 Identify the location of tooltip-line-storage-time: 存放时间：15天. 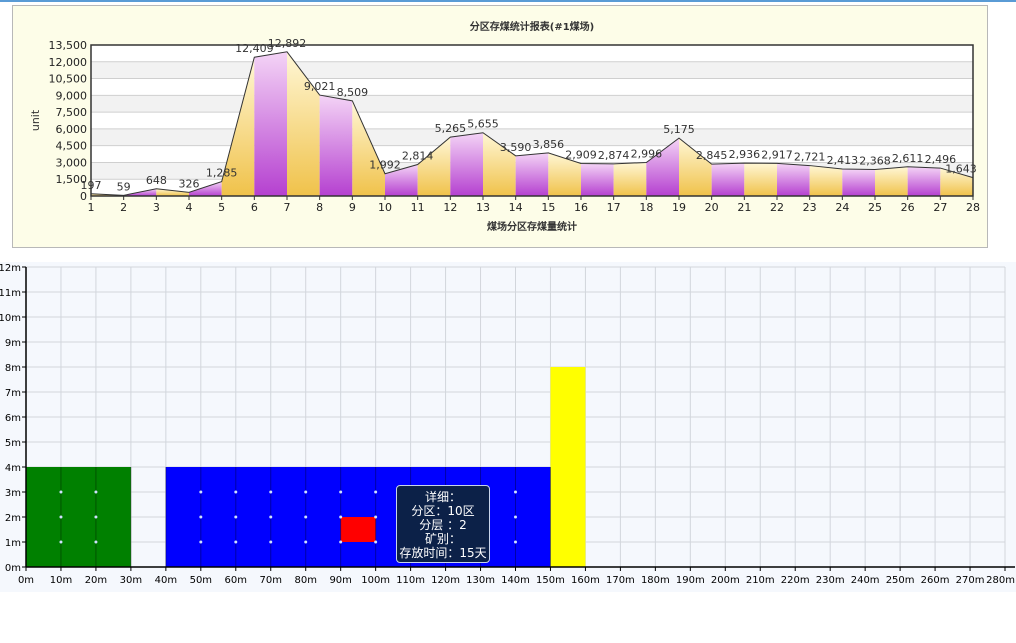
(443, 553).